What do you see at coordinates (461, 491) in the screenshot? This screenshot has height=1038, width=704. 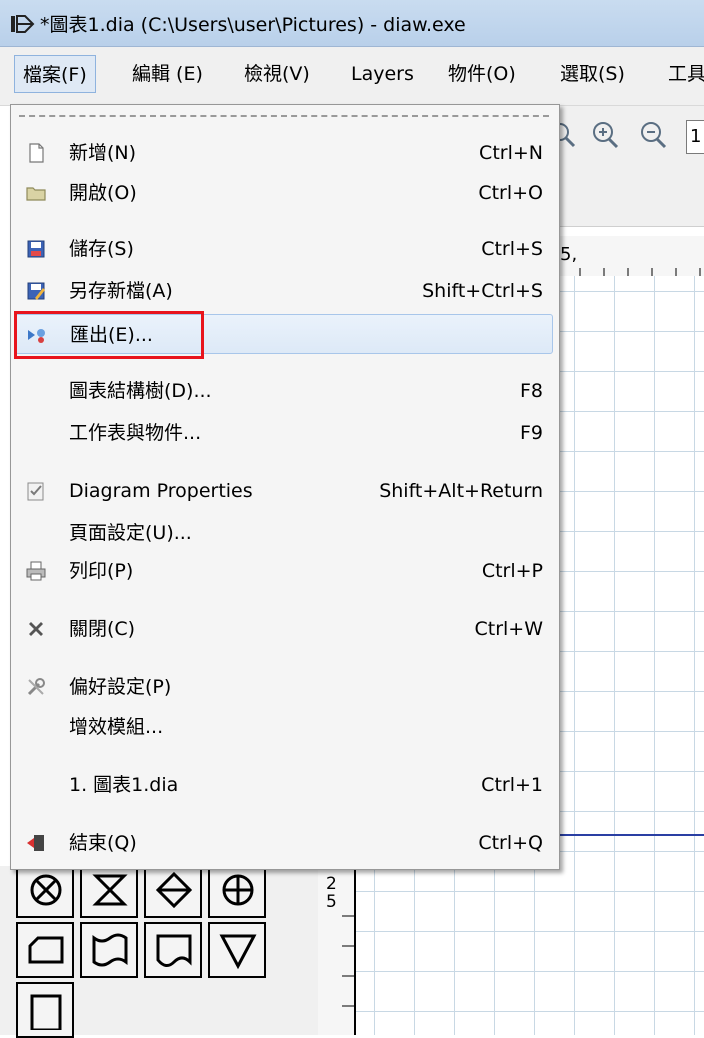 I see `menu-item-shortcut: Shift+Alt+Return` at bounding box center [461, 491].